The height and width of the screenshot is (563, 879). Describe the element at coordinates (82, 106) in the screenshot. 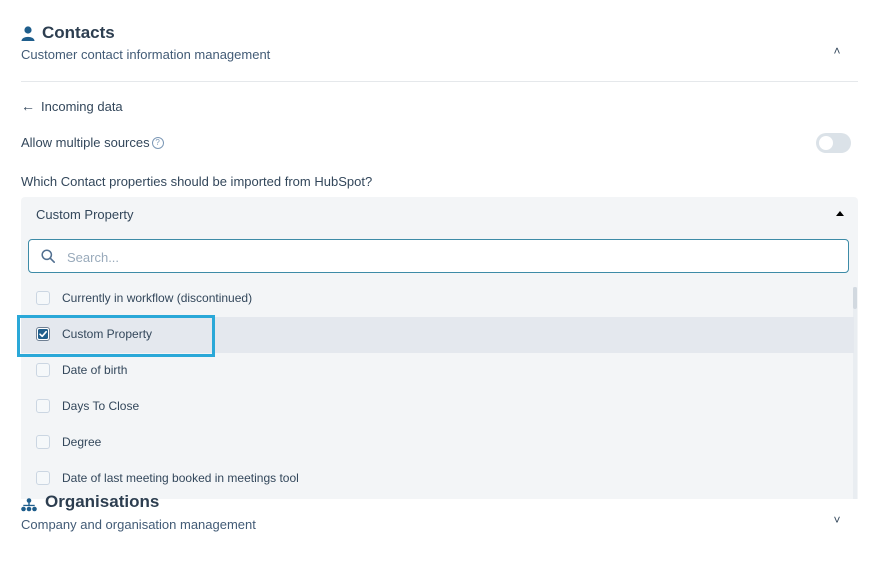

I see `back-link-label: Incoming data` at that location.